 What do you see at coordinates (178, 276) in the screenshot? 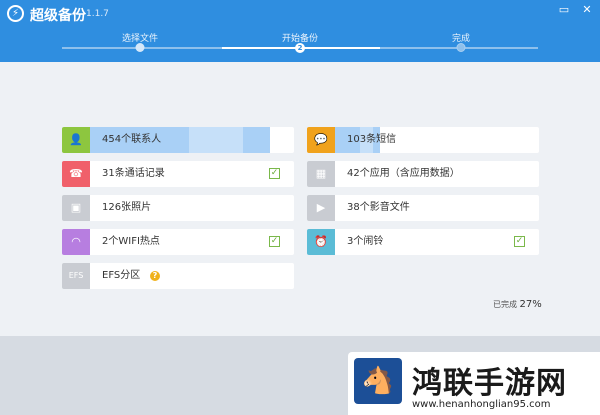
I see `backup-item-left-4: EFS EFS分区?` at bounding box center [178, 276].